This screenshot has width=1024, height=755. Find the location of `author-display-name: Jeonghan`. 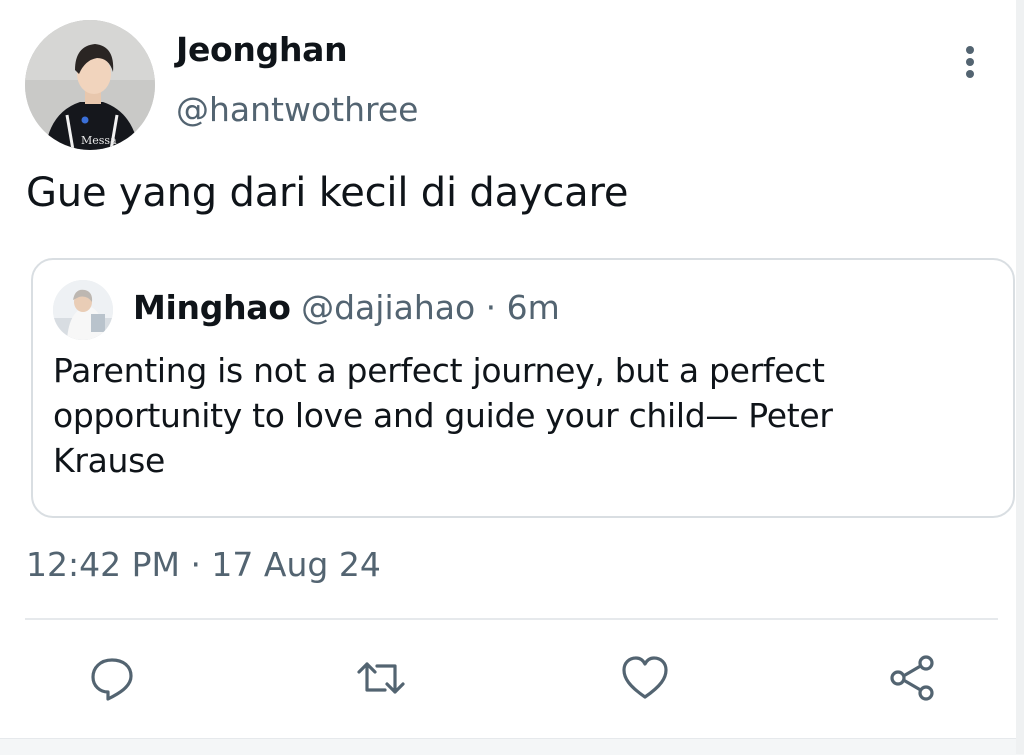

author-display-name: Jeonghan is located at coordinates (262, 49).